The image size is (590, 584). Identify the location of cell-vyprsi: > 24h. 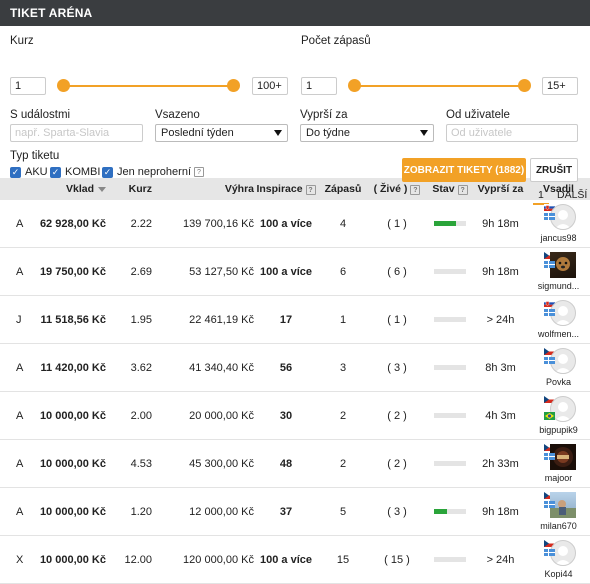
(500, 559).